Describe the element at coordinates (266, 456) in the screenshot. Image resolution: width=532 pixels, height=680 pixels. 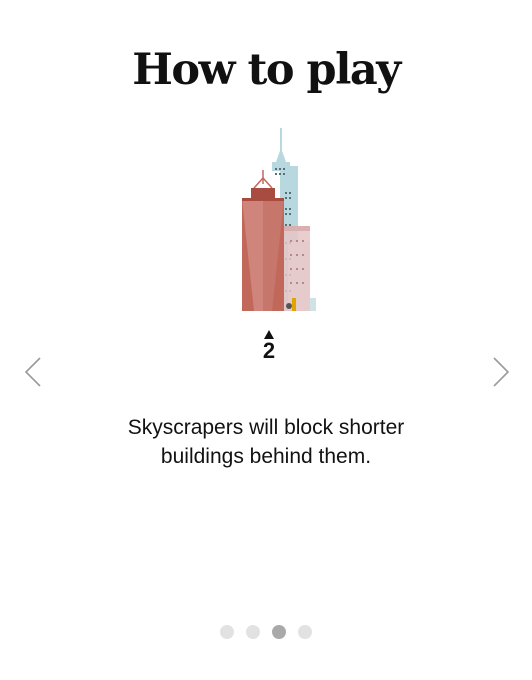
I see `description-line-2: buildings behind them.` at that location.